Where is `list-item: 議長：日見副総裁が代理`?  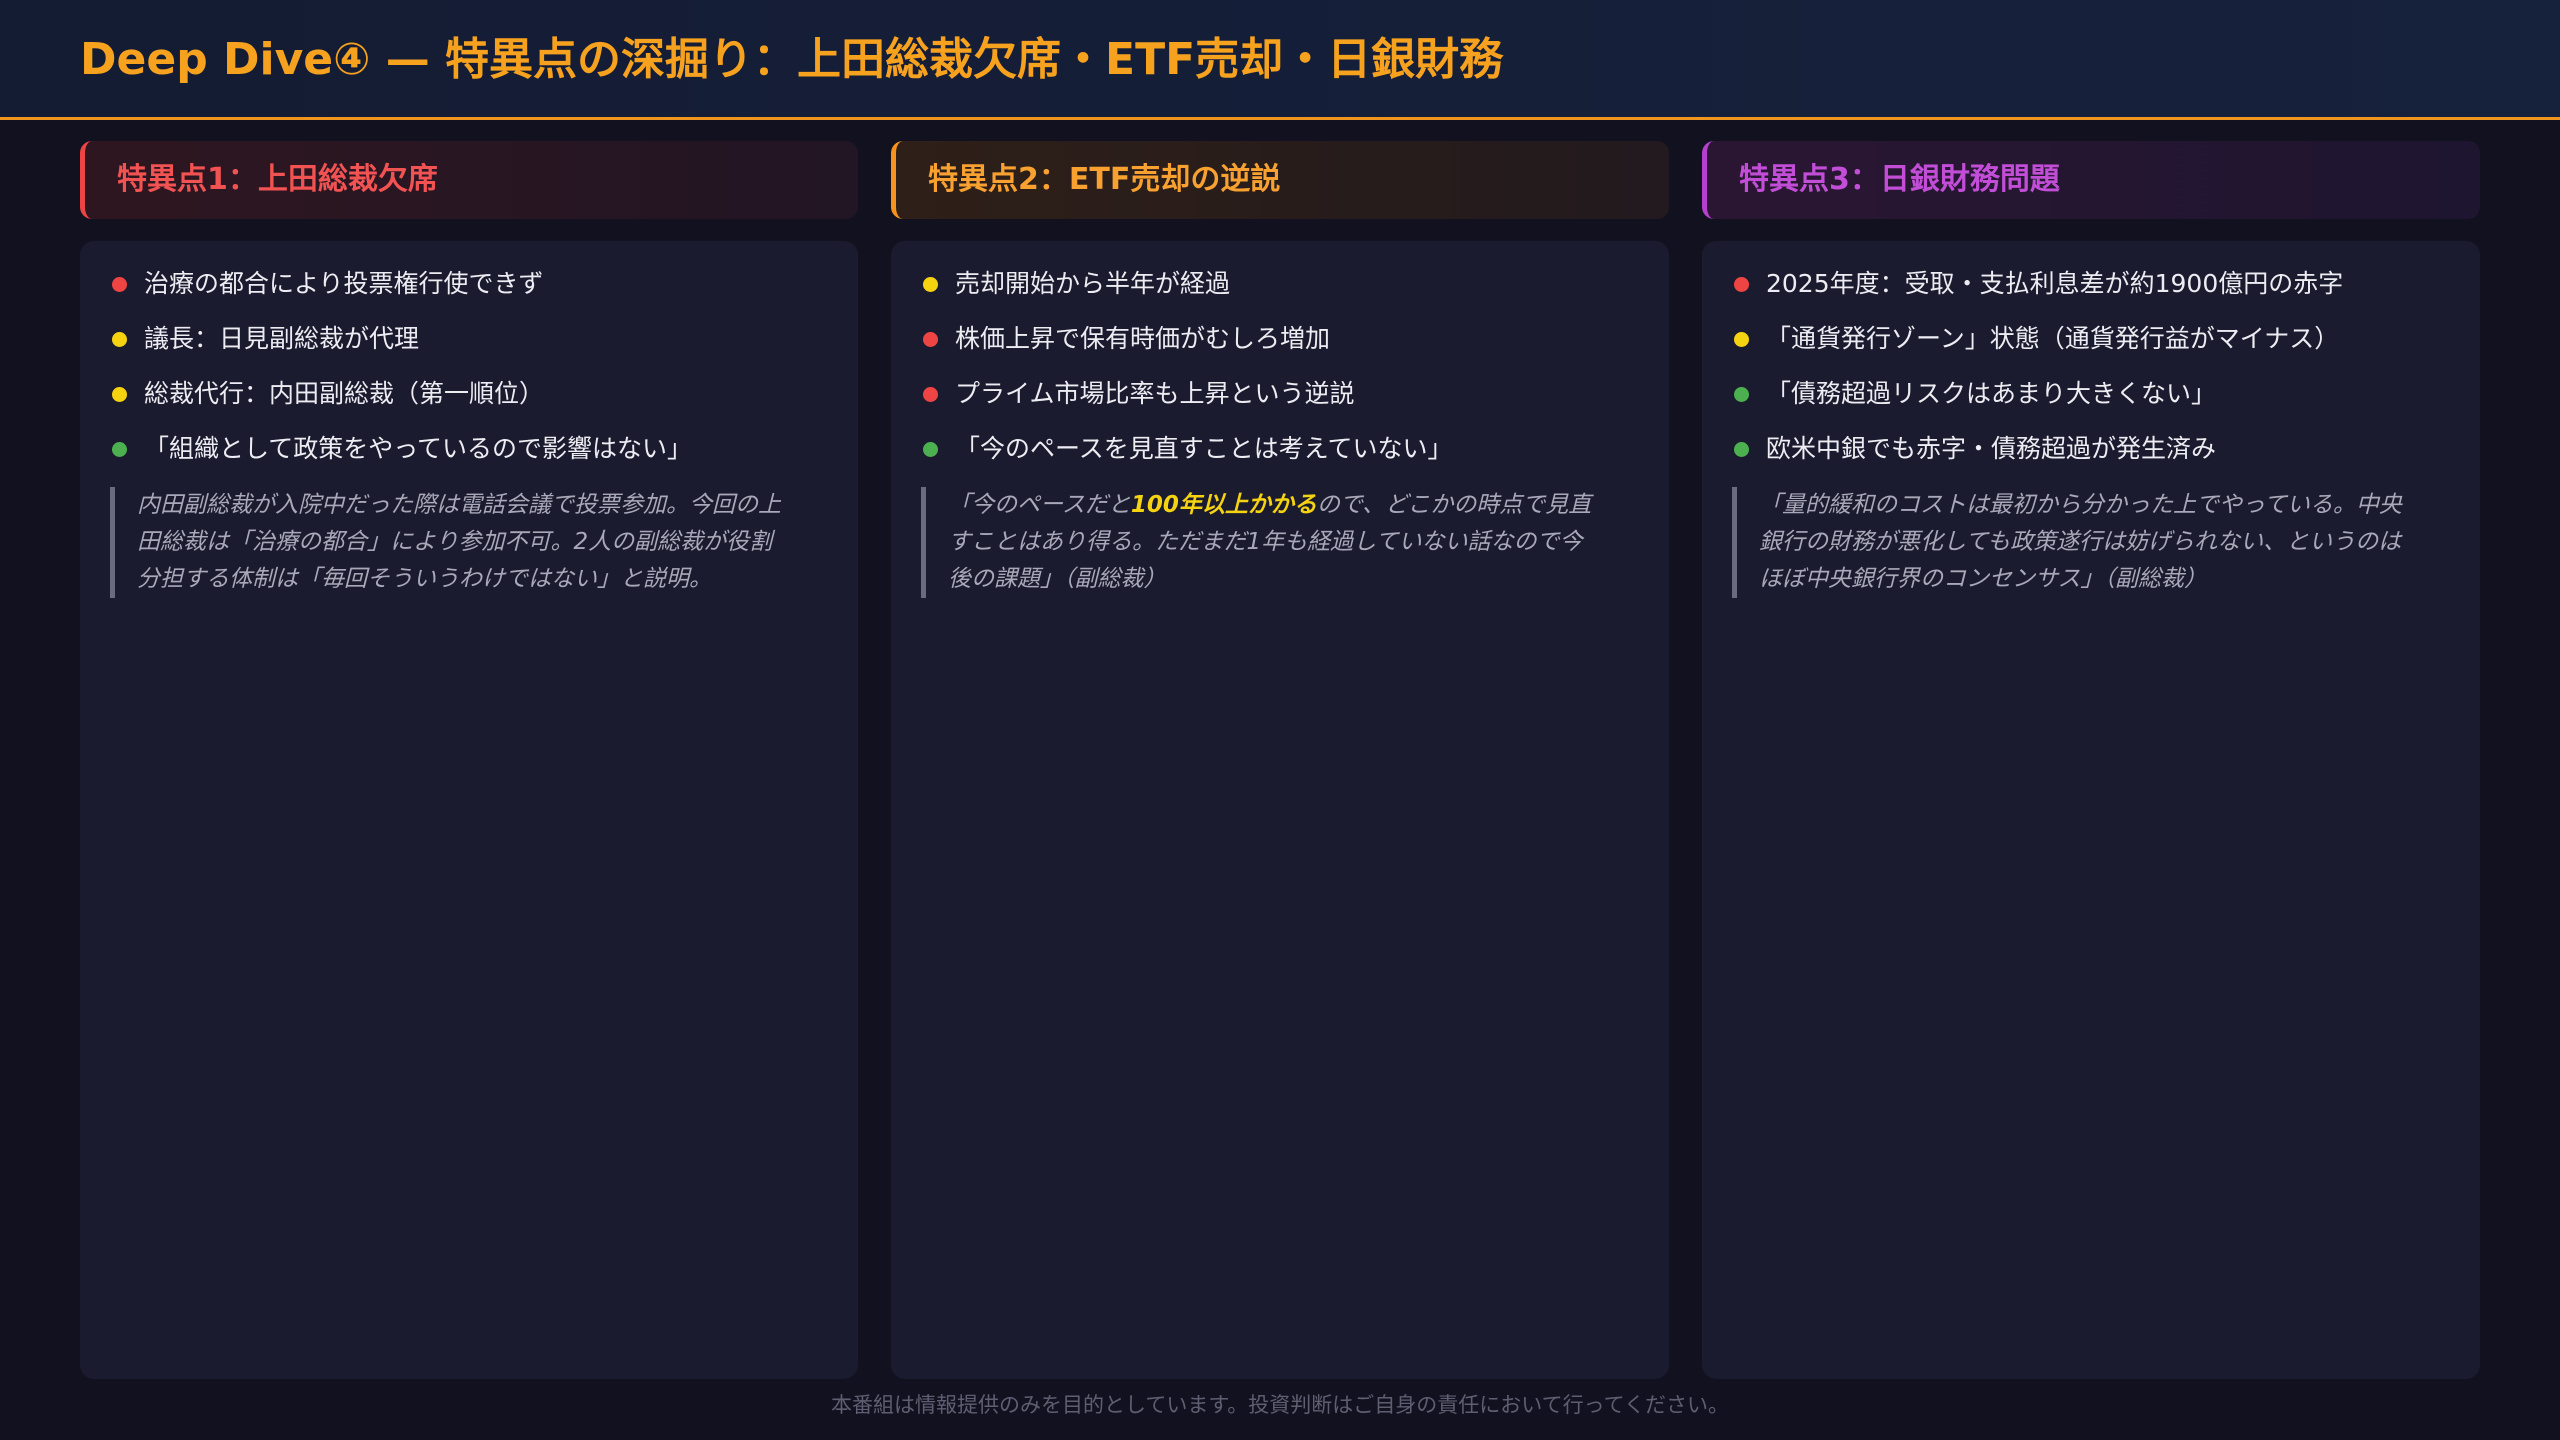 list-item: 議長：日見副総裁が代理 is located at coordinates (469, 339).